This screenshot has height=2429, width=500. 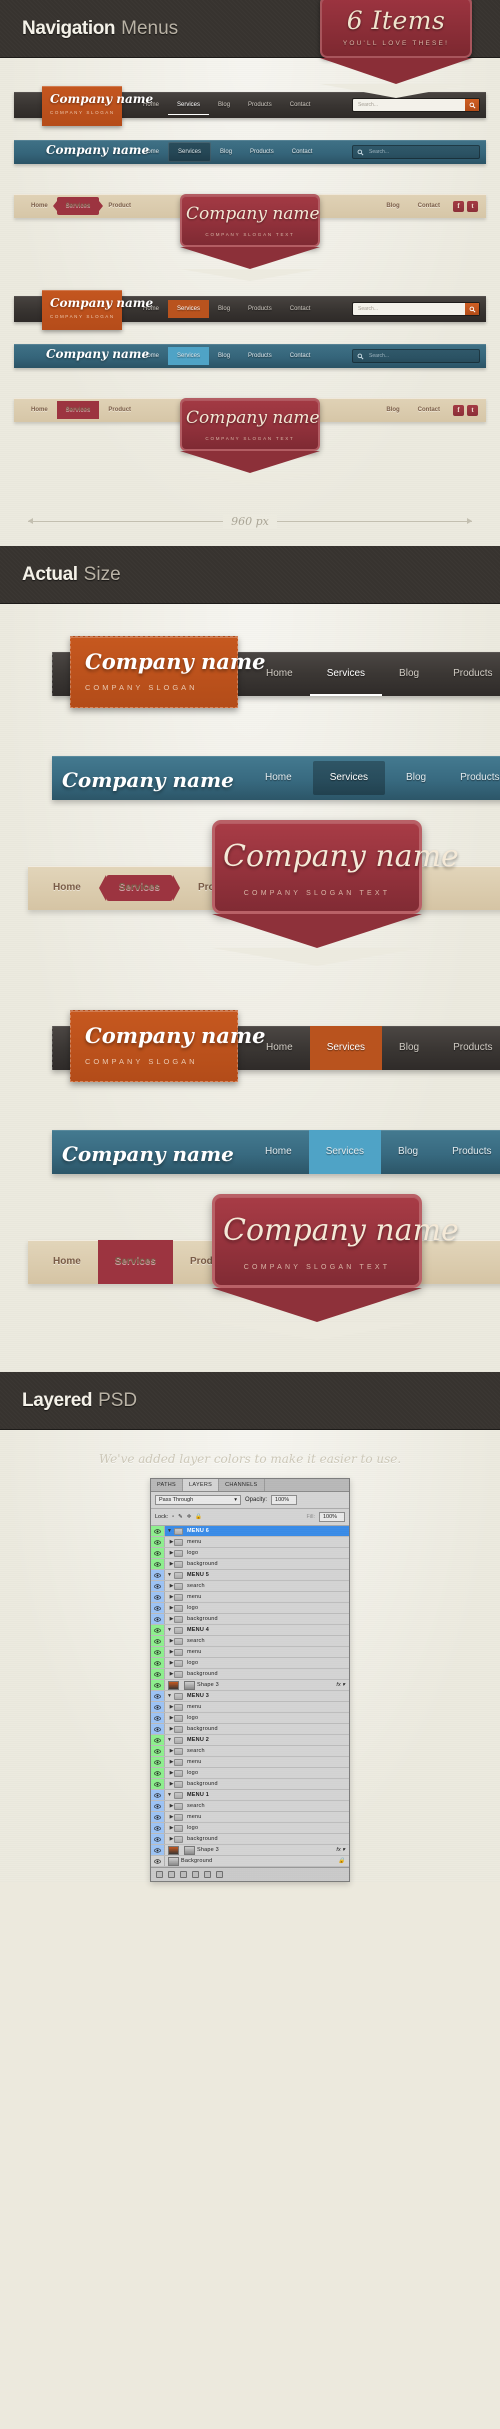 What do you see at coordinates (332, 1517) in the screenshot?
I see `fill-input: 100%` at bounding box center [332, 1517].